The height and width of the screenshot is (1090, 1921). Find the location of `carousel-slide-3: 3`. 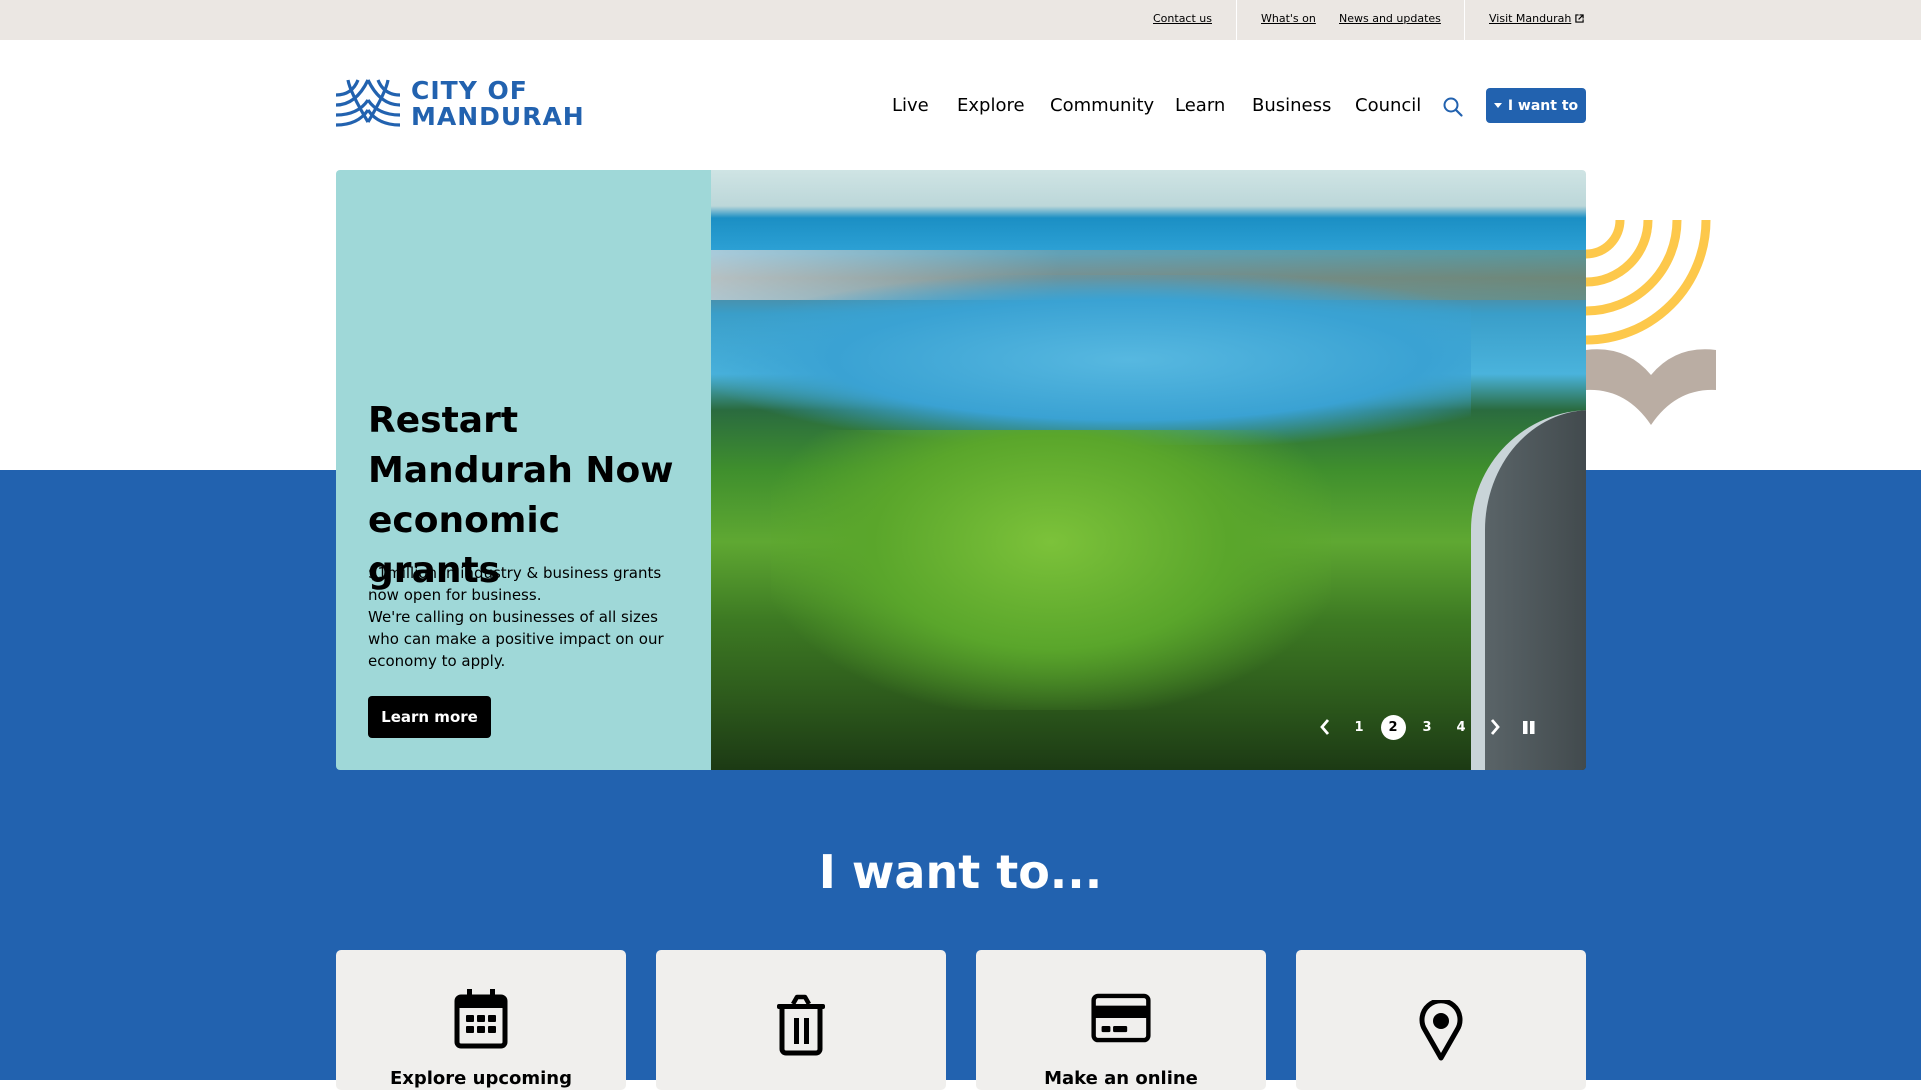

carousel-slide-3: 3 is located at coordinates (1427, 727).